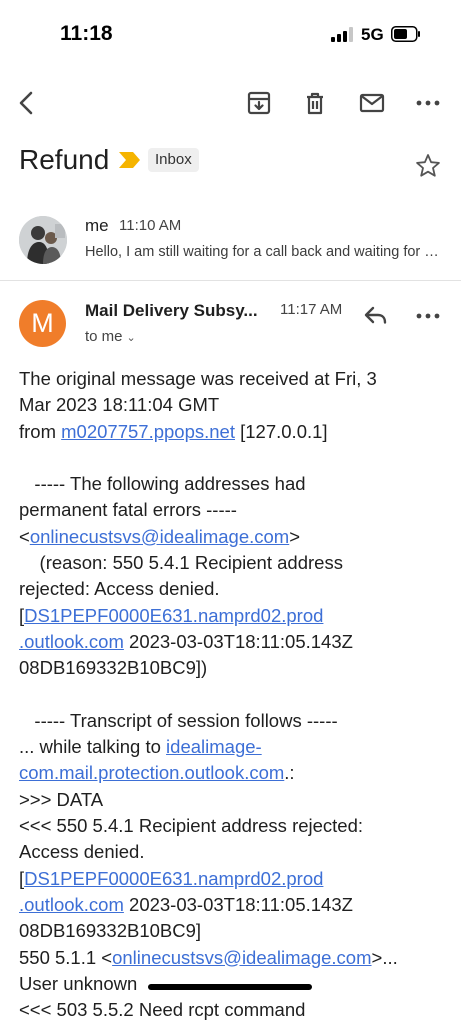  I want to click on body-line: permanent fatal errors -----, so click(128, 510).